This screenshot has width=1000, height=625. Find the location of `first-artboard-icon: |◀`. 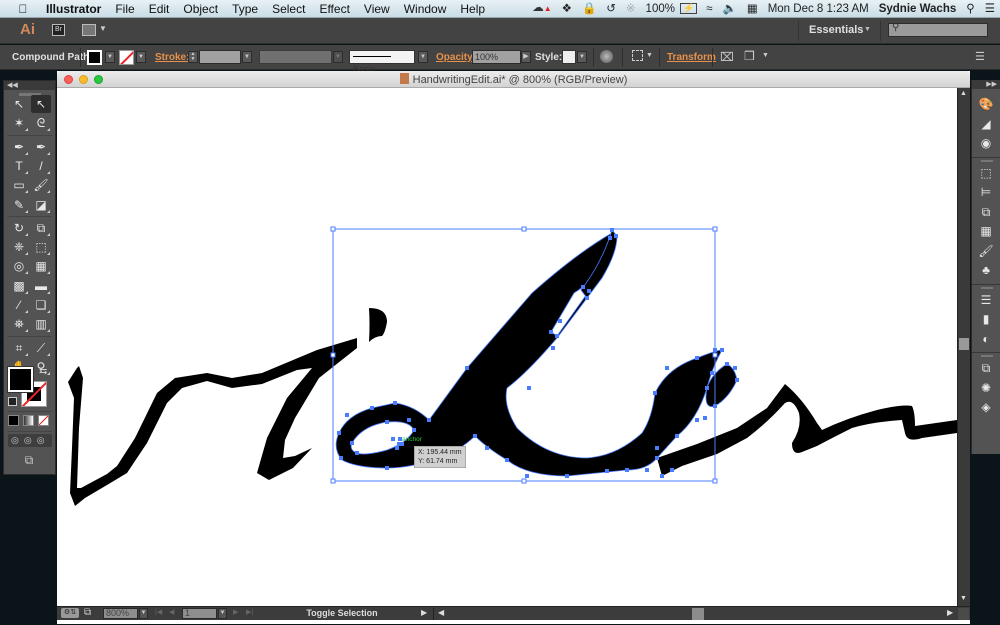

first-artboard-icon: |◀ is located at coordinates (158, 612).